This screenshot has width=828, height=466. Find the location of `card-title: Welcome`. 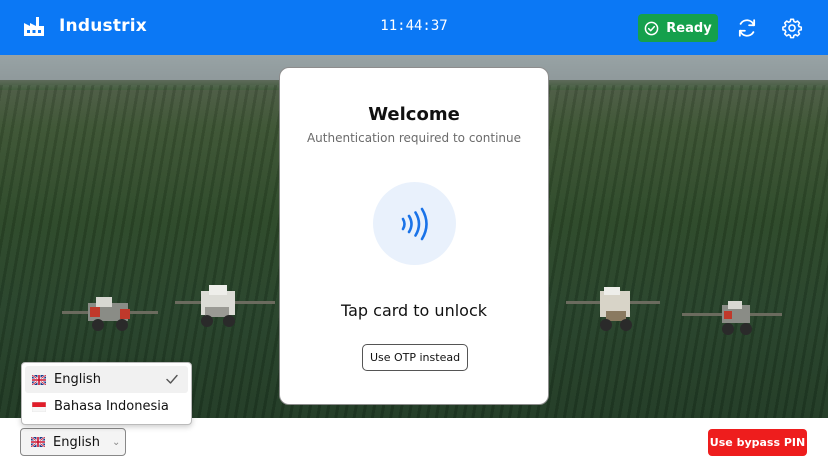

card-title: Welcome is located at coordinates (414, 114).